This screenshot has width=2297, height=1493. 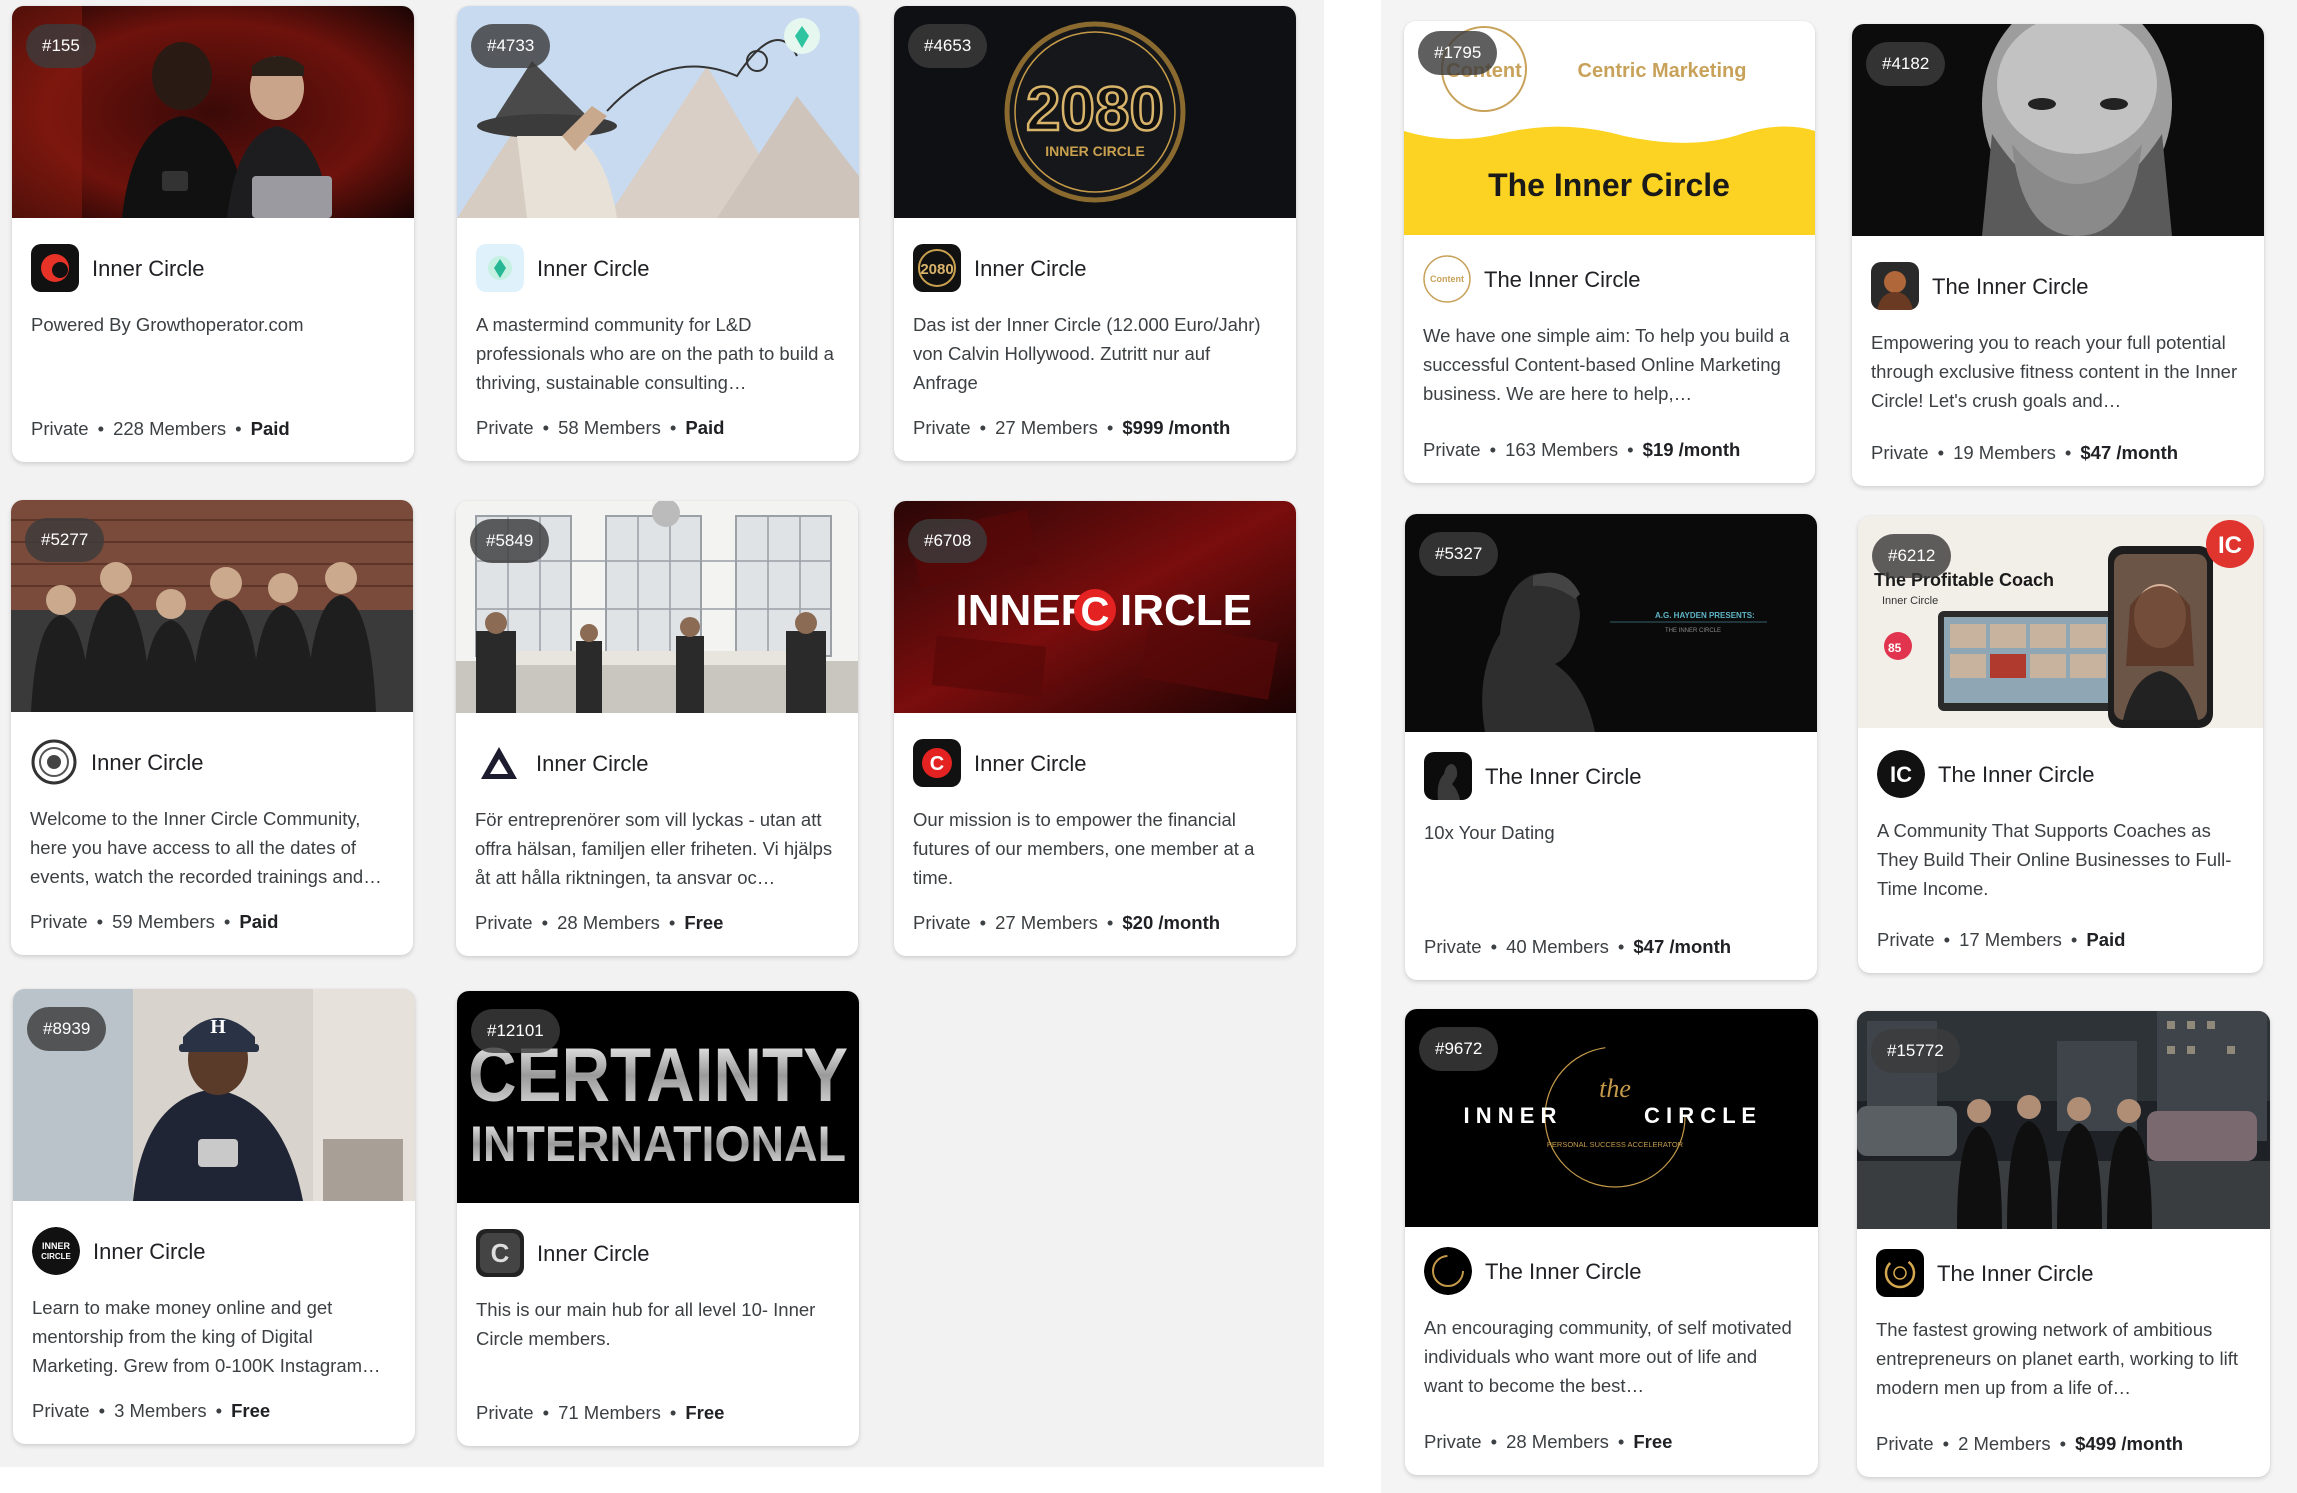 I want to click on group-meta: Private • 163 Members • $19 /month, so click(x=1582, y=449).